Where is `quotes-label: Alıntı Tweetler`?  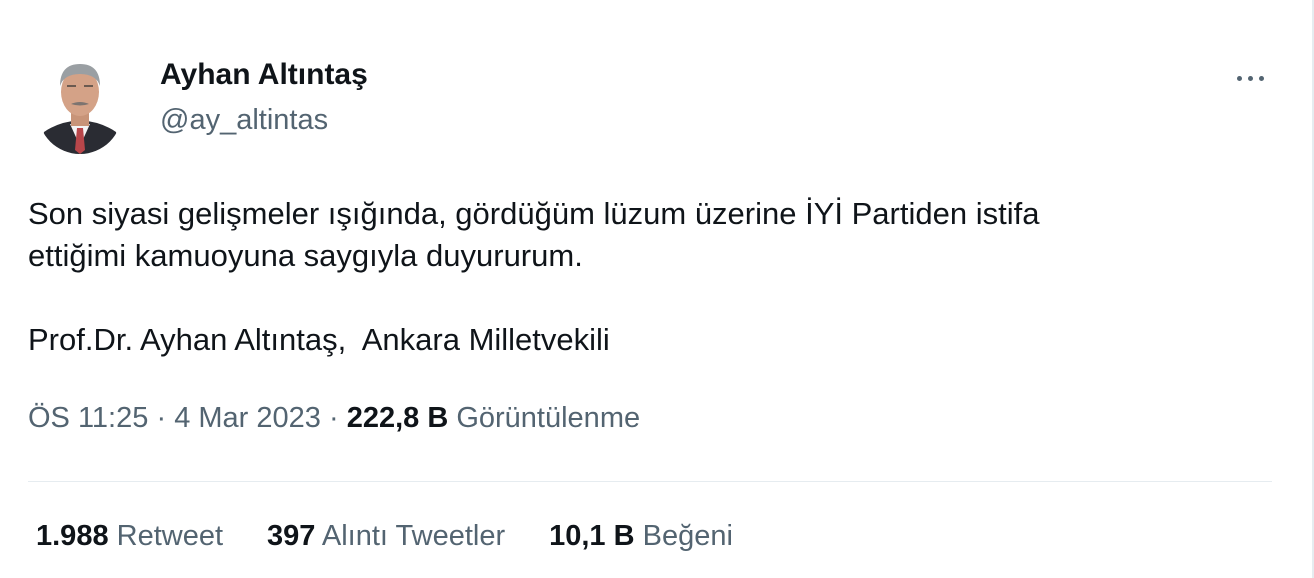 quotes-label: Alıntı Tweetler is located at coordinates (413, 536).